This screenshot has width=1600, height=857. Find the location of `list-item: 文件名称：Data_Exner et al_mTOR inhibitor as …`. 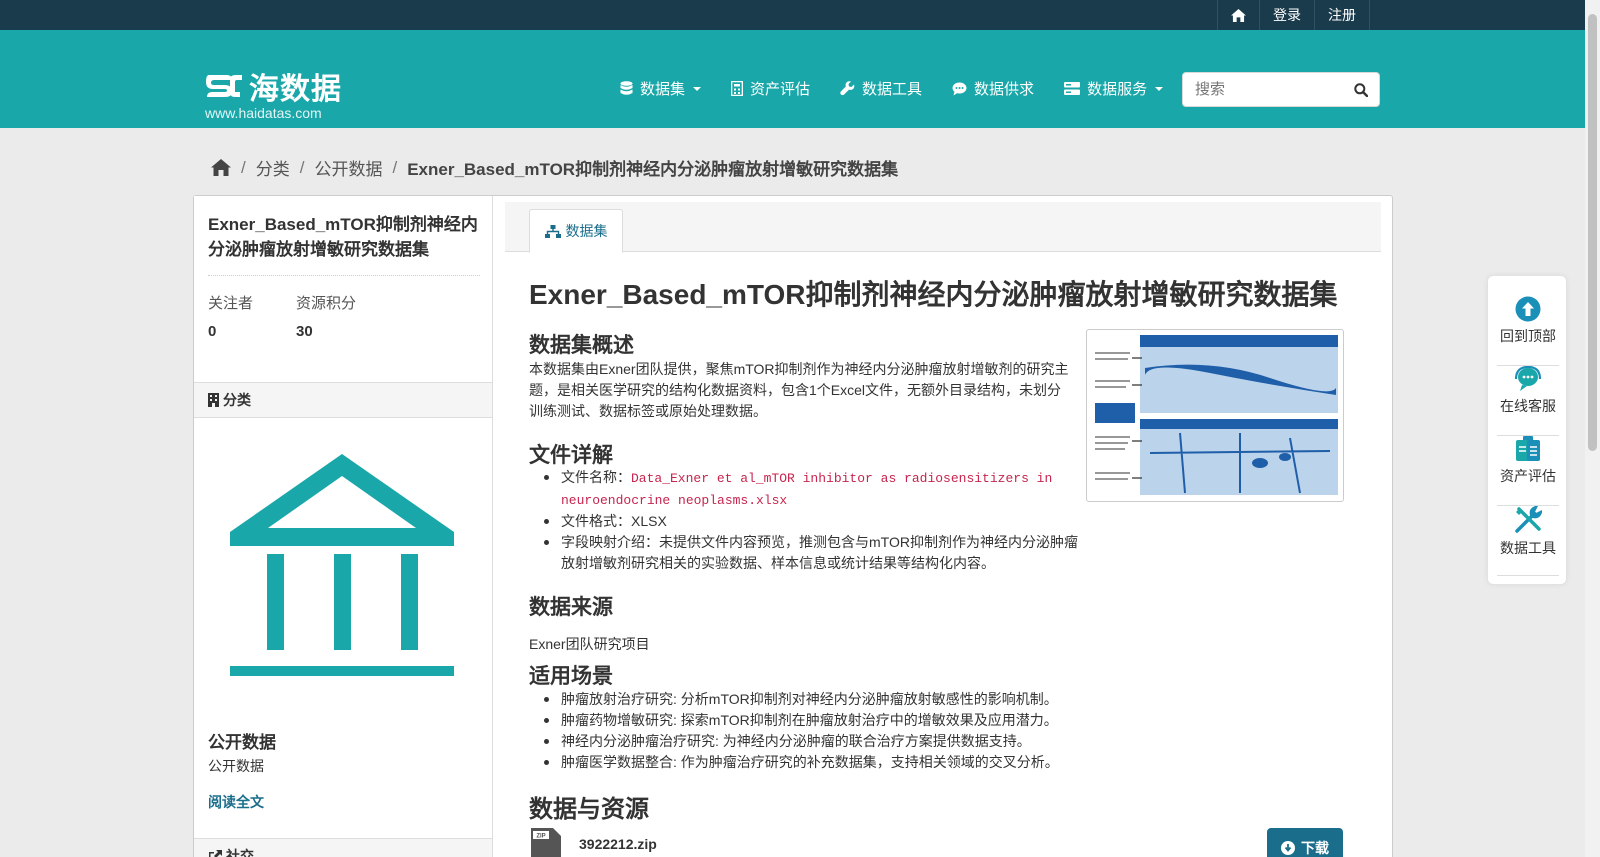

list-item: 文件名称：Data_Exner et al_mTOR inhibitor as … is located at coordinates (809, 489).